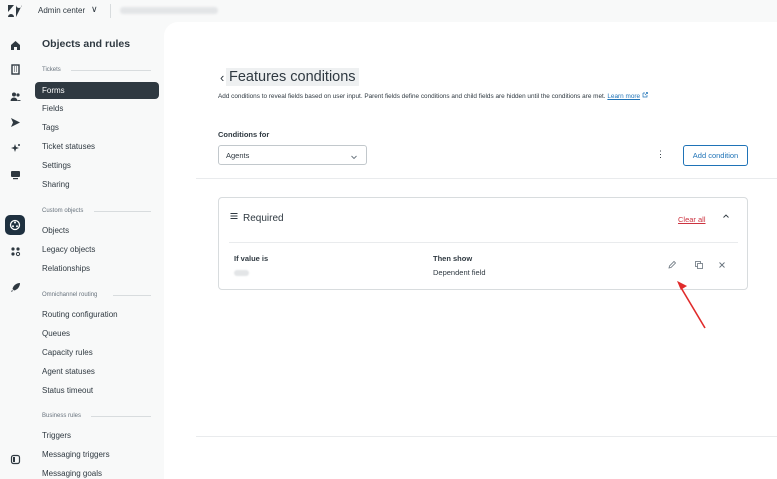 This screenshot has width=777, height=479. I want to click on nav-section-business-rules: Business rules, so click(62, 416).